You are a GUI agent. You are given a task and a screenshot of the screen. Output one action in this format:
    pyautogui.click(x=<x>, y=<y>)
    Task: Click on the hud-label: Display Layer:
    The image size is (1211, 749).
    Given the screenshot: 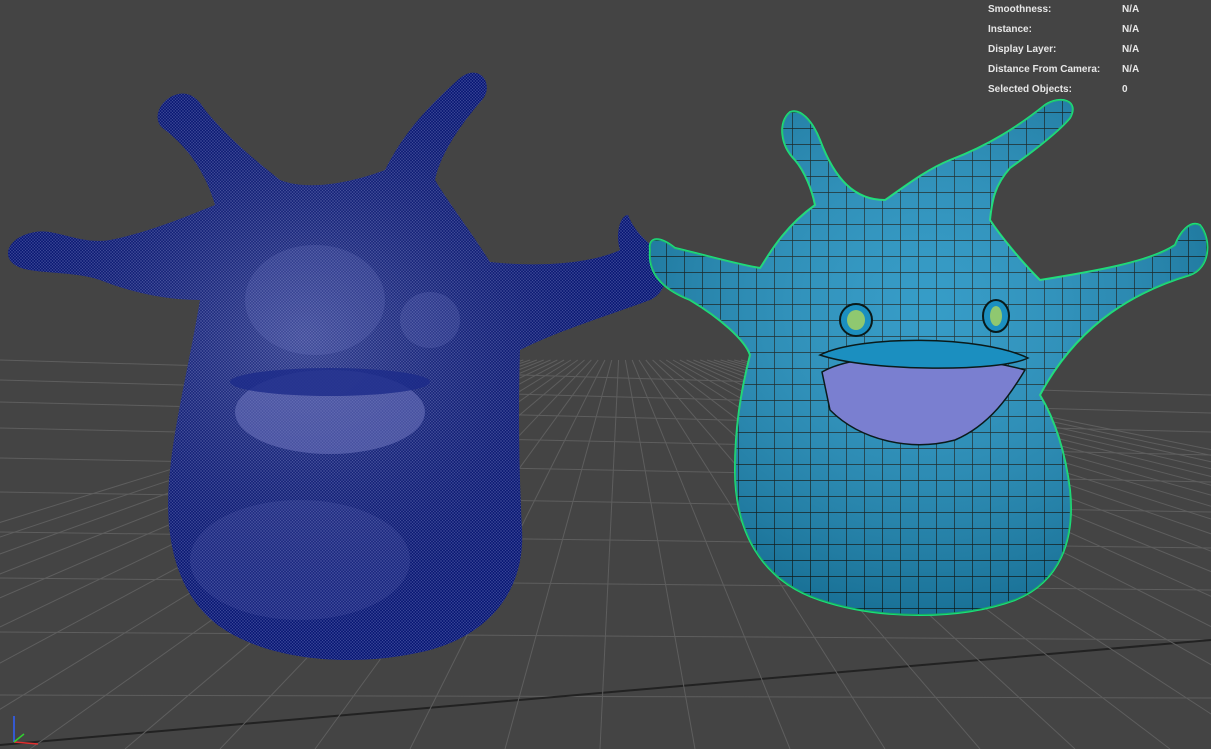 What is the action you would take?
    pyautogui.click(x=1022, y=49)
    